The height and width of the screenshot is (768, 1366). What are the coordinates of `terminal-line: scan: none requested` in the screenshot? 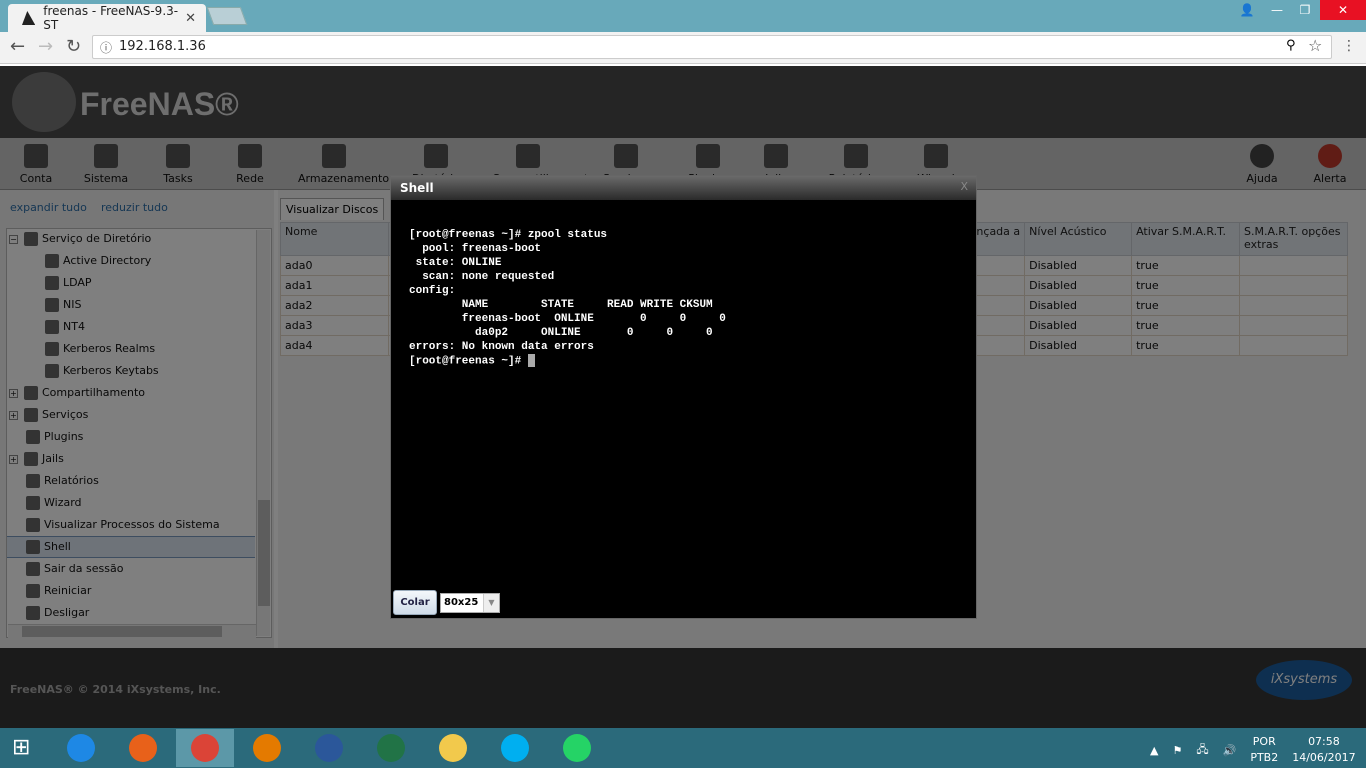 It's located at (482, 277).